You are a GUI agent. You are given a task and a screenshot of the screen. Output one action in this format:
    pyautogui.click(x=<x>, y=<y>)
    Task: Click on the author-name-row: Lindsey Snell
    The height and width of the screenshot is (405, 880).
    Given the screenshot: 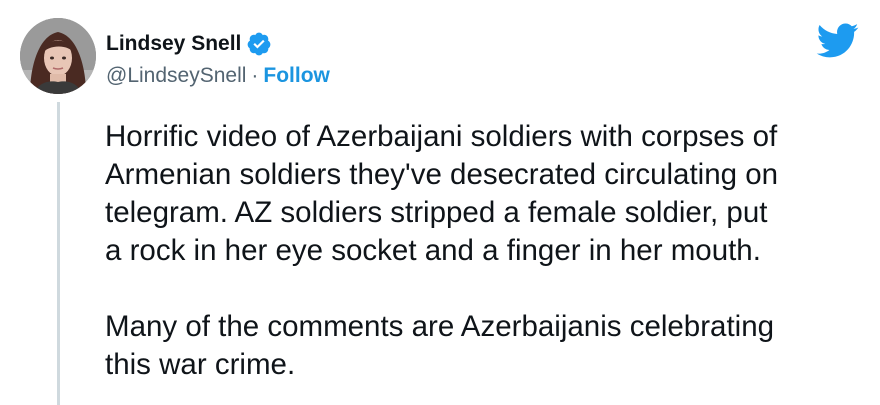 What is the action you would take?
    pyautogui.click(x=189, y=44)
    